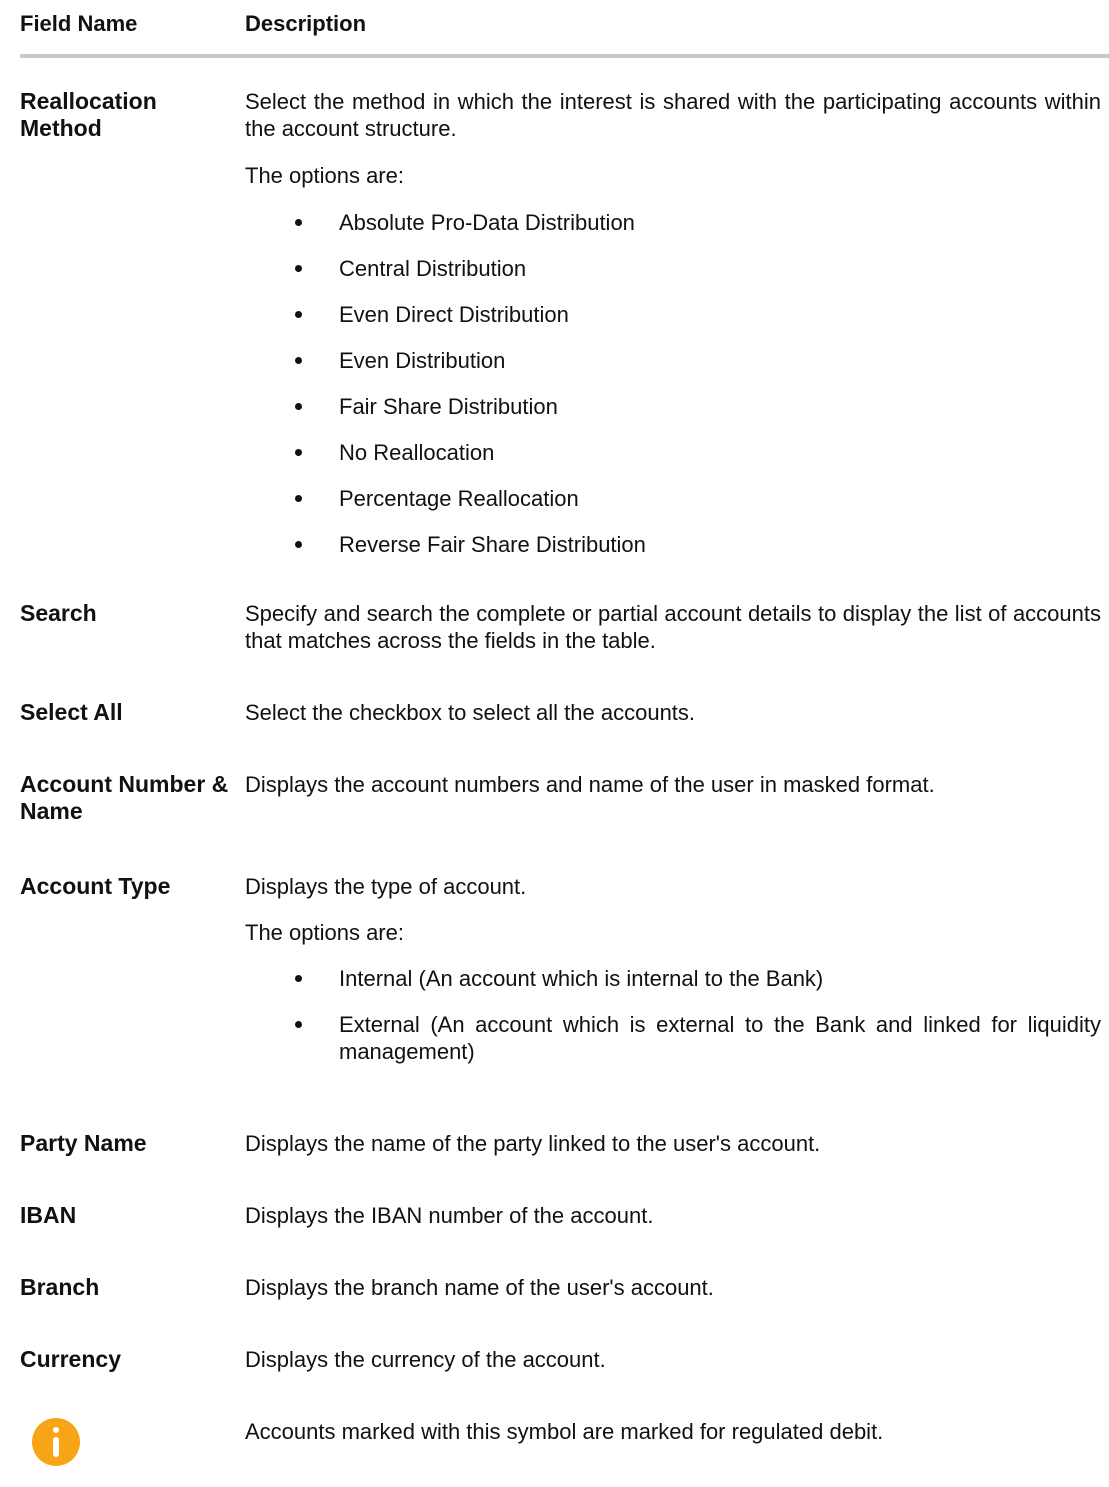  I want to click on info-icon, so click(56, 1442).